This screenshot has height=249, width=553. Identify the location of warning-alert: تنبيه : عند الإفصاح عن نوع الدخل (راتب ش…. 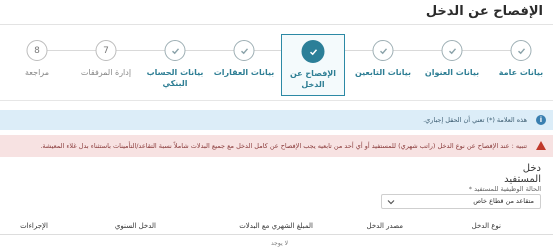
(276, 146).